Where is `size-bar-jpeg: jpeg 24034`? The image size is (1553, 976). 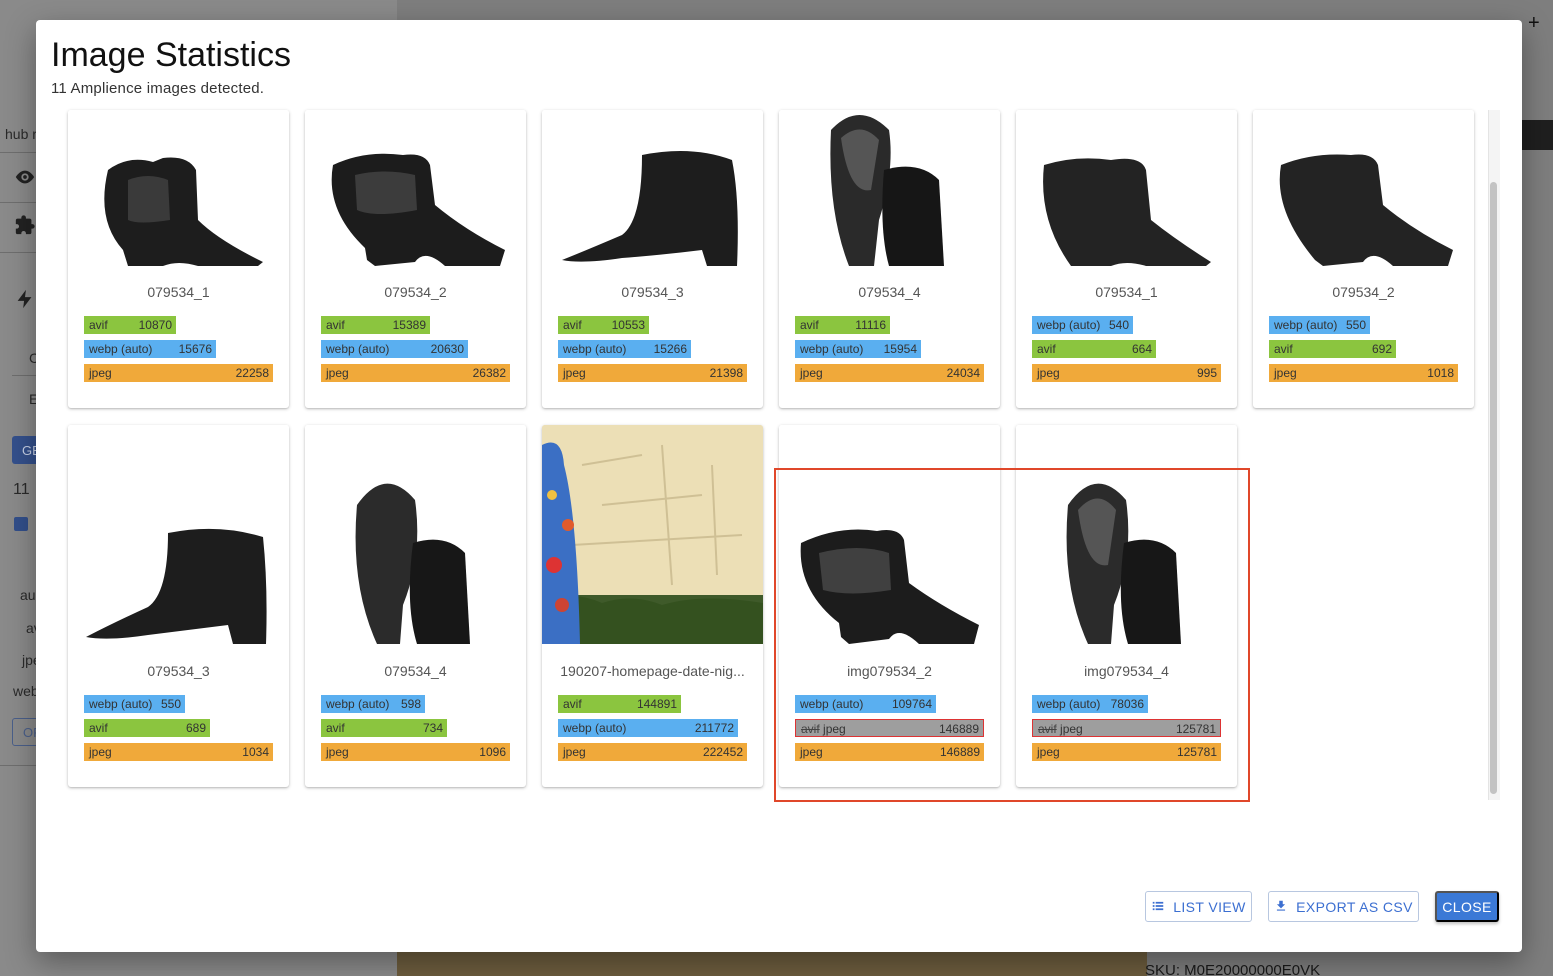 size-bar-jpeg: jpeg 24034 is located at coordinates (889, 373).